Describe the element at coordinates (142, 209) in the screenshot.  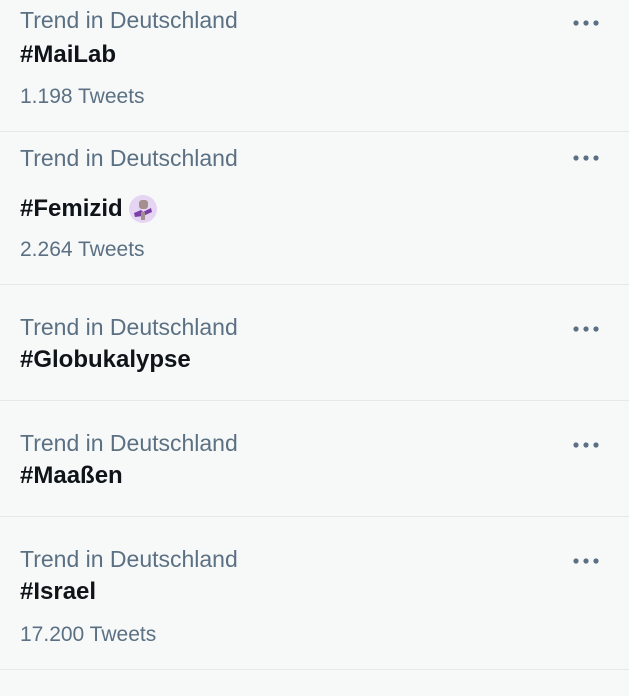
I see `purple-ribbon-fist-icon` at that location.